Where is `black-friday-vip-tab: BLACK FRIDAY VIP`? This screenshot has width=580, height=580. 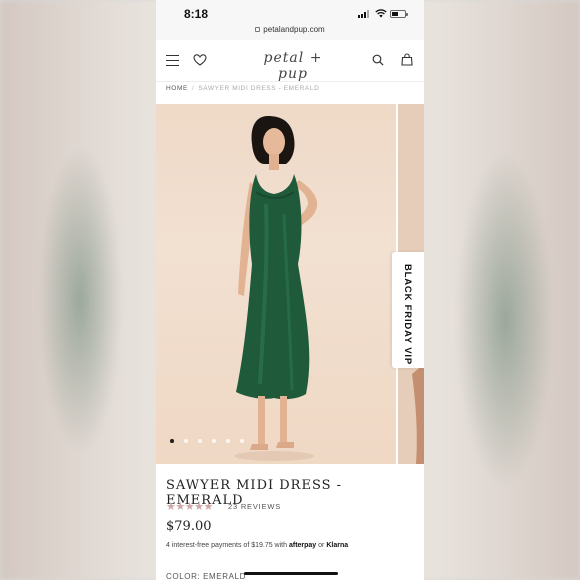 black-friday-vip-tab: BLACK FRIDAY VIP is located at coordinates (408, 310).